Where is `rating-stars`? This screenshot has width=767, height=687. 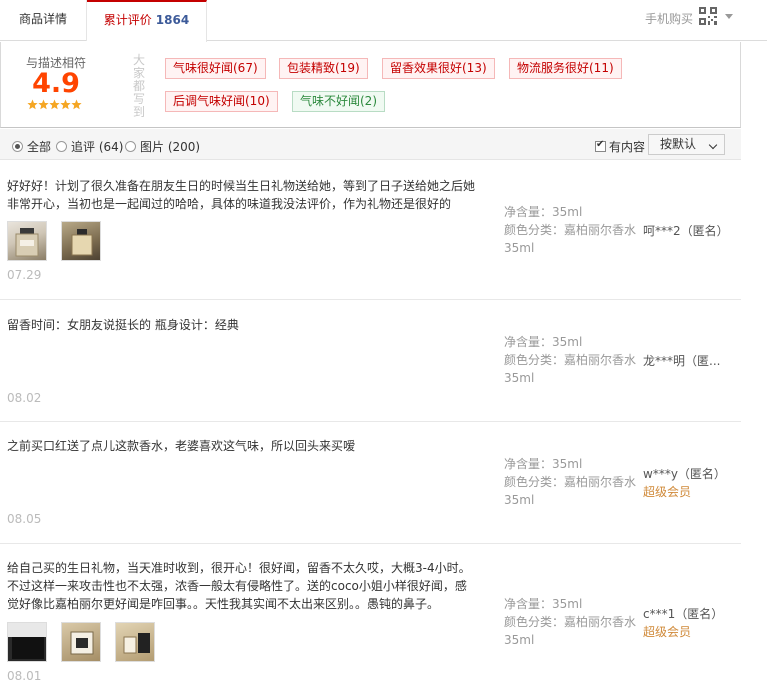 rating-stars is located at coordinates (54, 104).